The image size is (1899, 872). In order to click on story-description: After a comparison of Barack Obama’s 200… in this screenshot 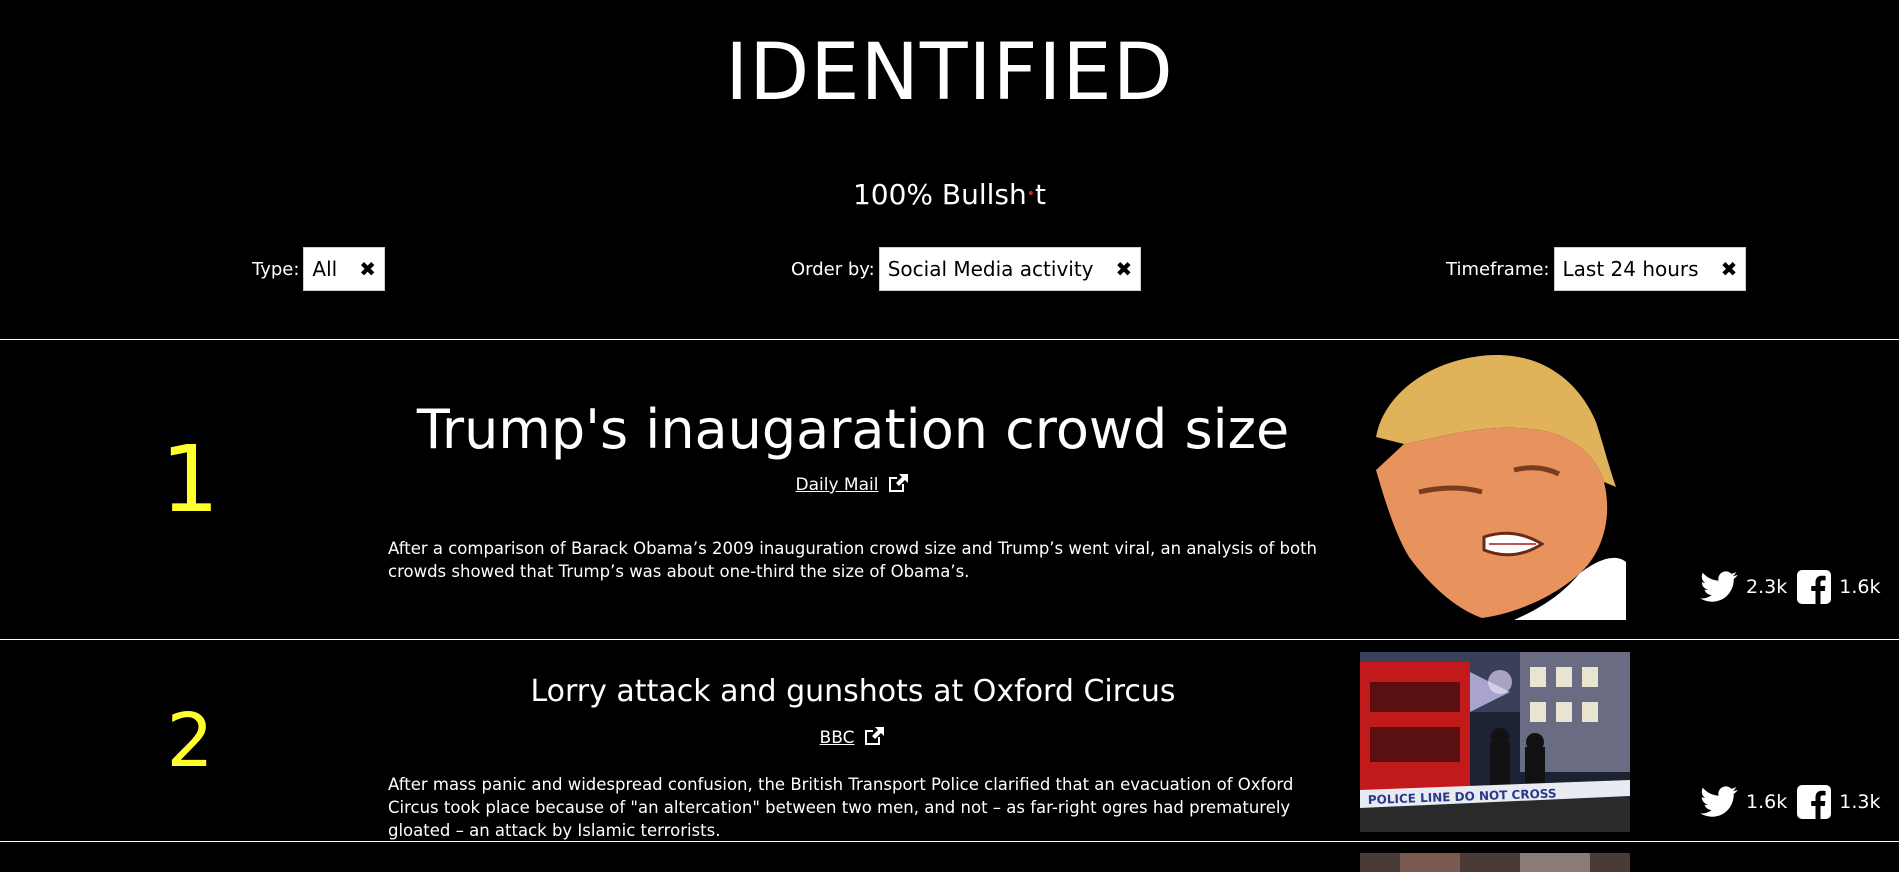, I will do `click(853, 560)`.